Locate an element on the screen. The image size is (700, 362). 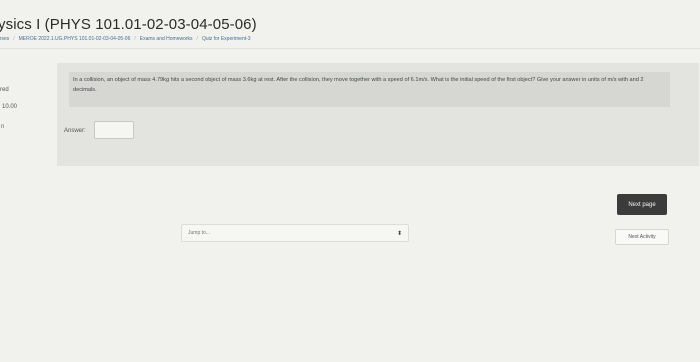
header-divider is located at coordinates (350, 48).